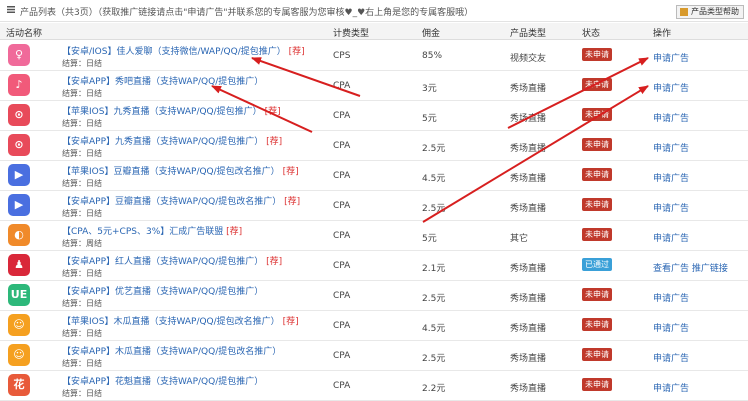 The height and width of the screenshot is (401, 748). What do you see at coordinates (342, 56) in the screenshot?
I see `billing-type: CPS` at bounding box center [342, 56].